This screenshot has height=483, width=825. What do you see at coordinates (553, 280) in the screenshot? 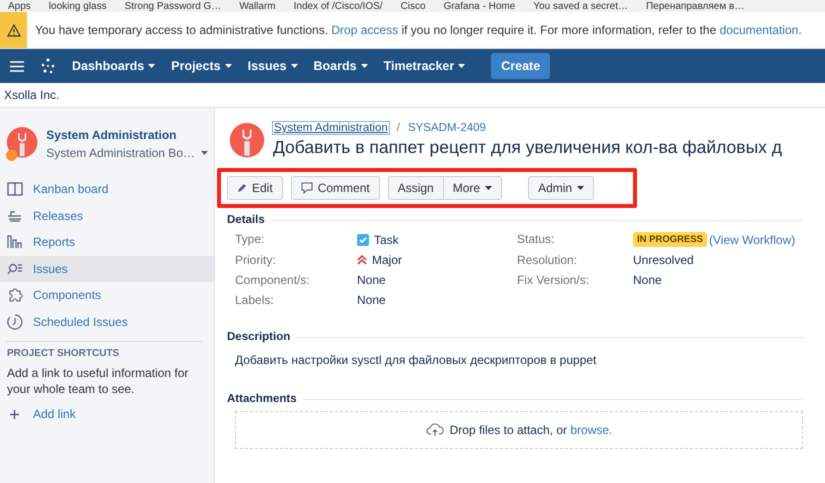
I see `field-label: Fix Version/s:` at bounding box center [553, 280].